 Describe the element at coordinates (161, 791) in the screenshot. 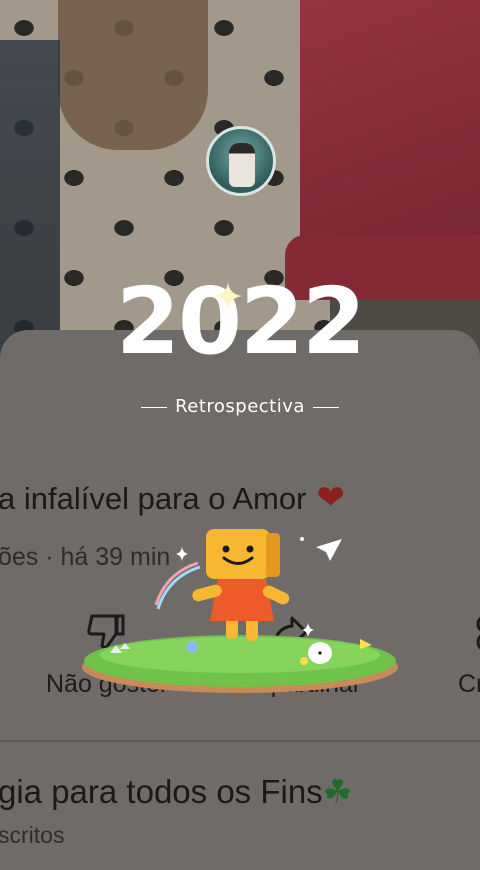

I see `next-video-title-text: gia para todos os Fins` at that location.